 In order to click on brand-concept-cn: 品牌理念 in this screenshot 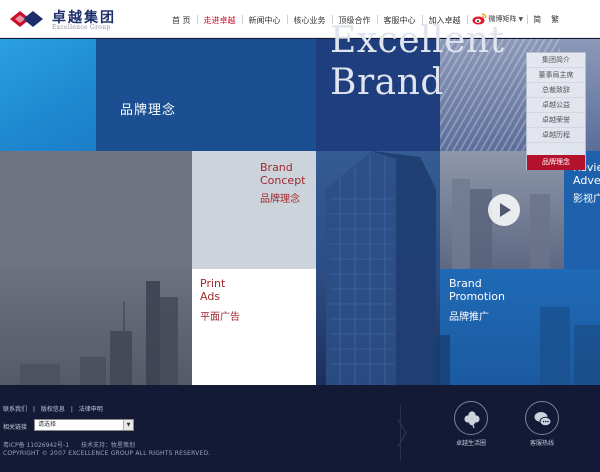, I will do `click(280, 199)`.